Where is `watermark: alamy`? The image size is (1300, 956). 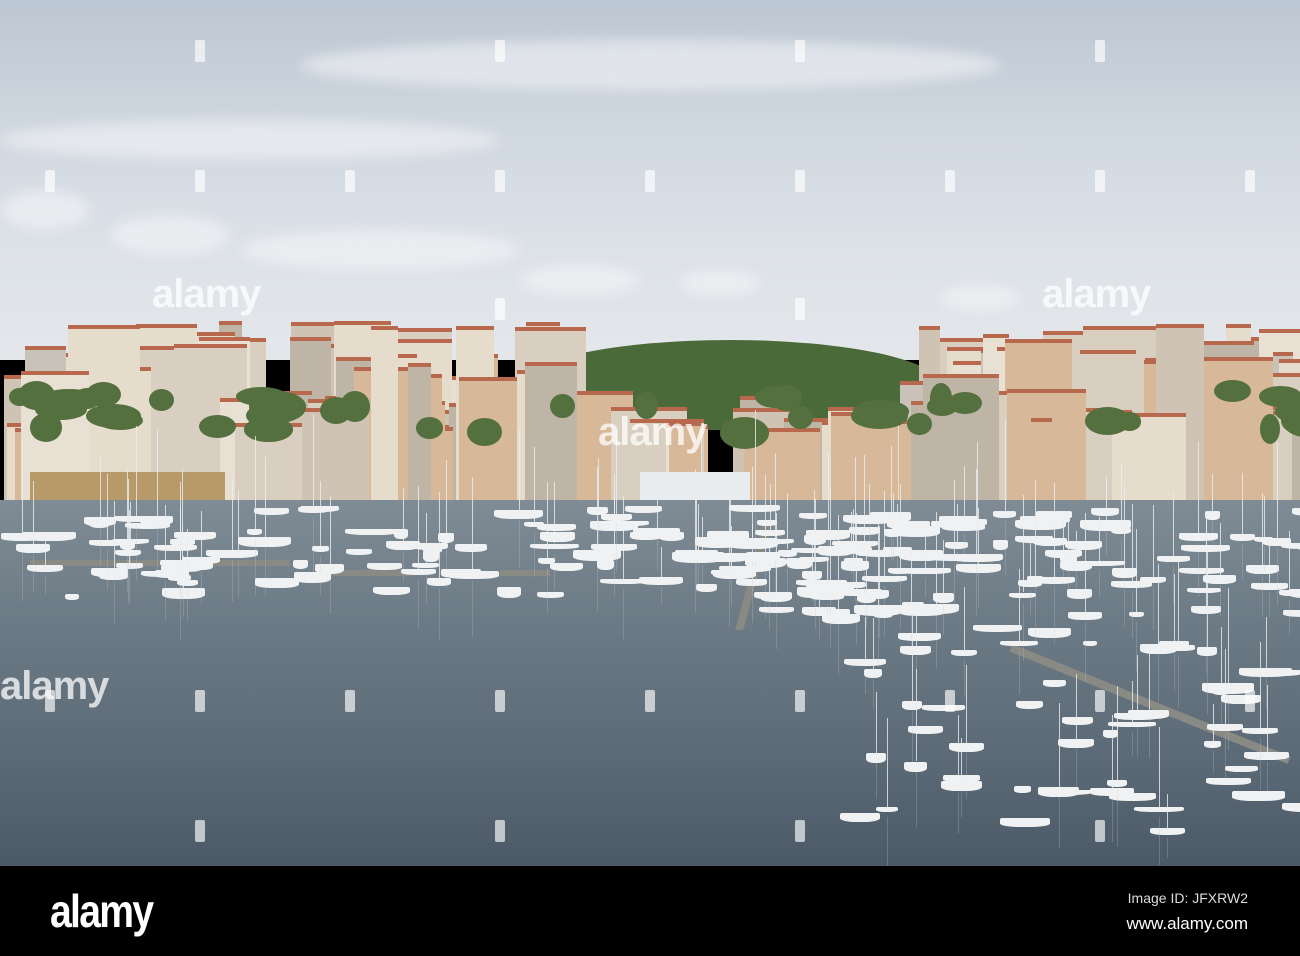 watermark: alamy is located at coordinates (206, 294).